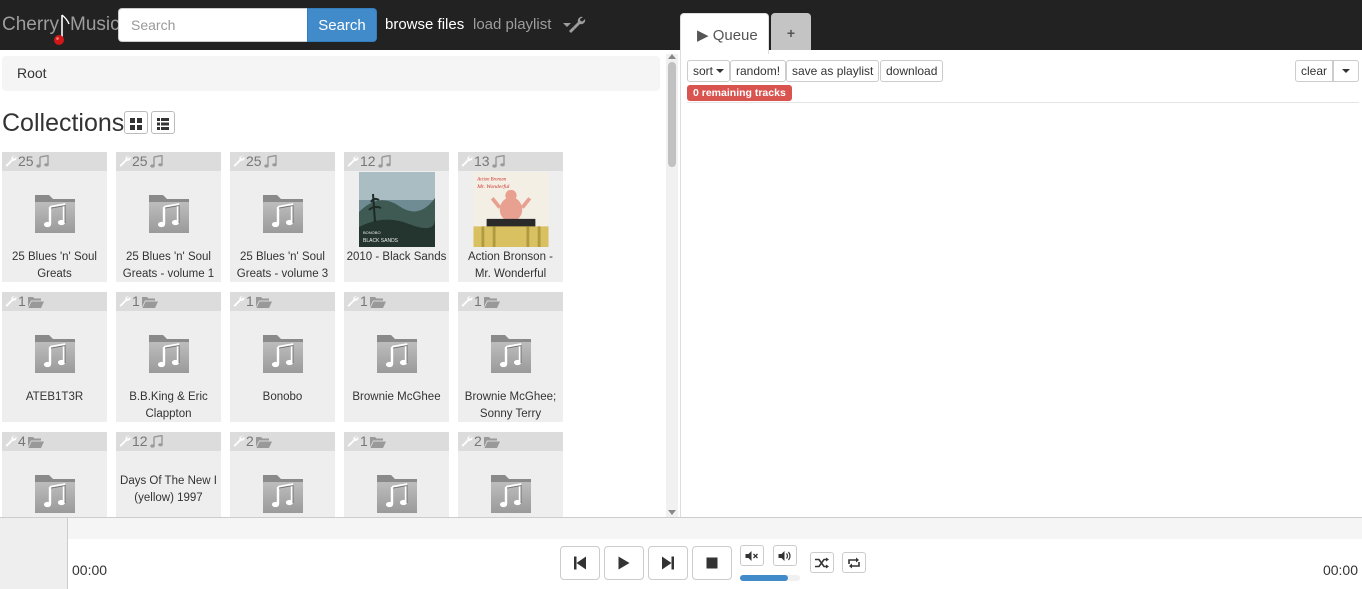  I want to click on collection-tile: 1 B.B.King & Eric Clappton, so click(168, 357).